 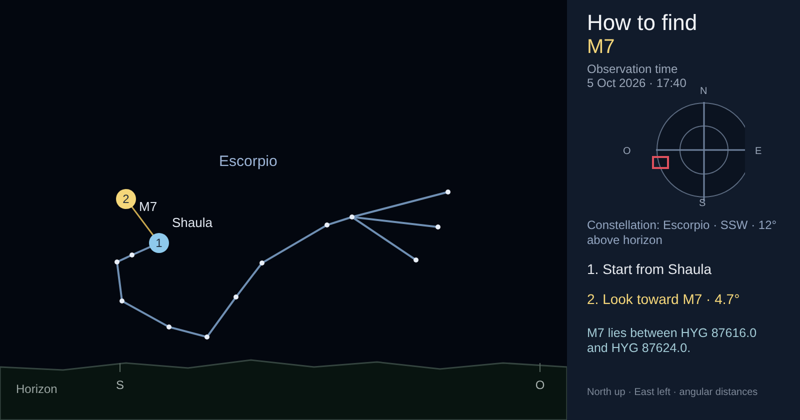 I want to click on direction-label: S, so click(x=119, y=385).